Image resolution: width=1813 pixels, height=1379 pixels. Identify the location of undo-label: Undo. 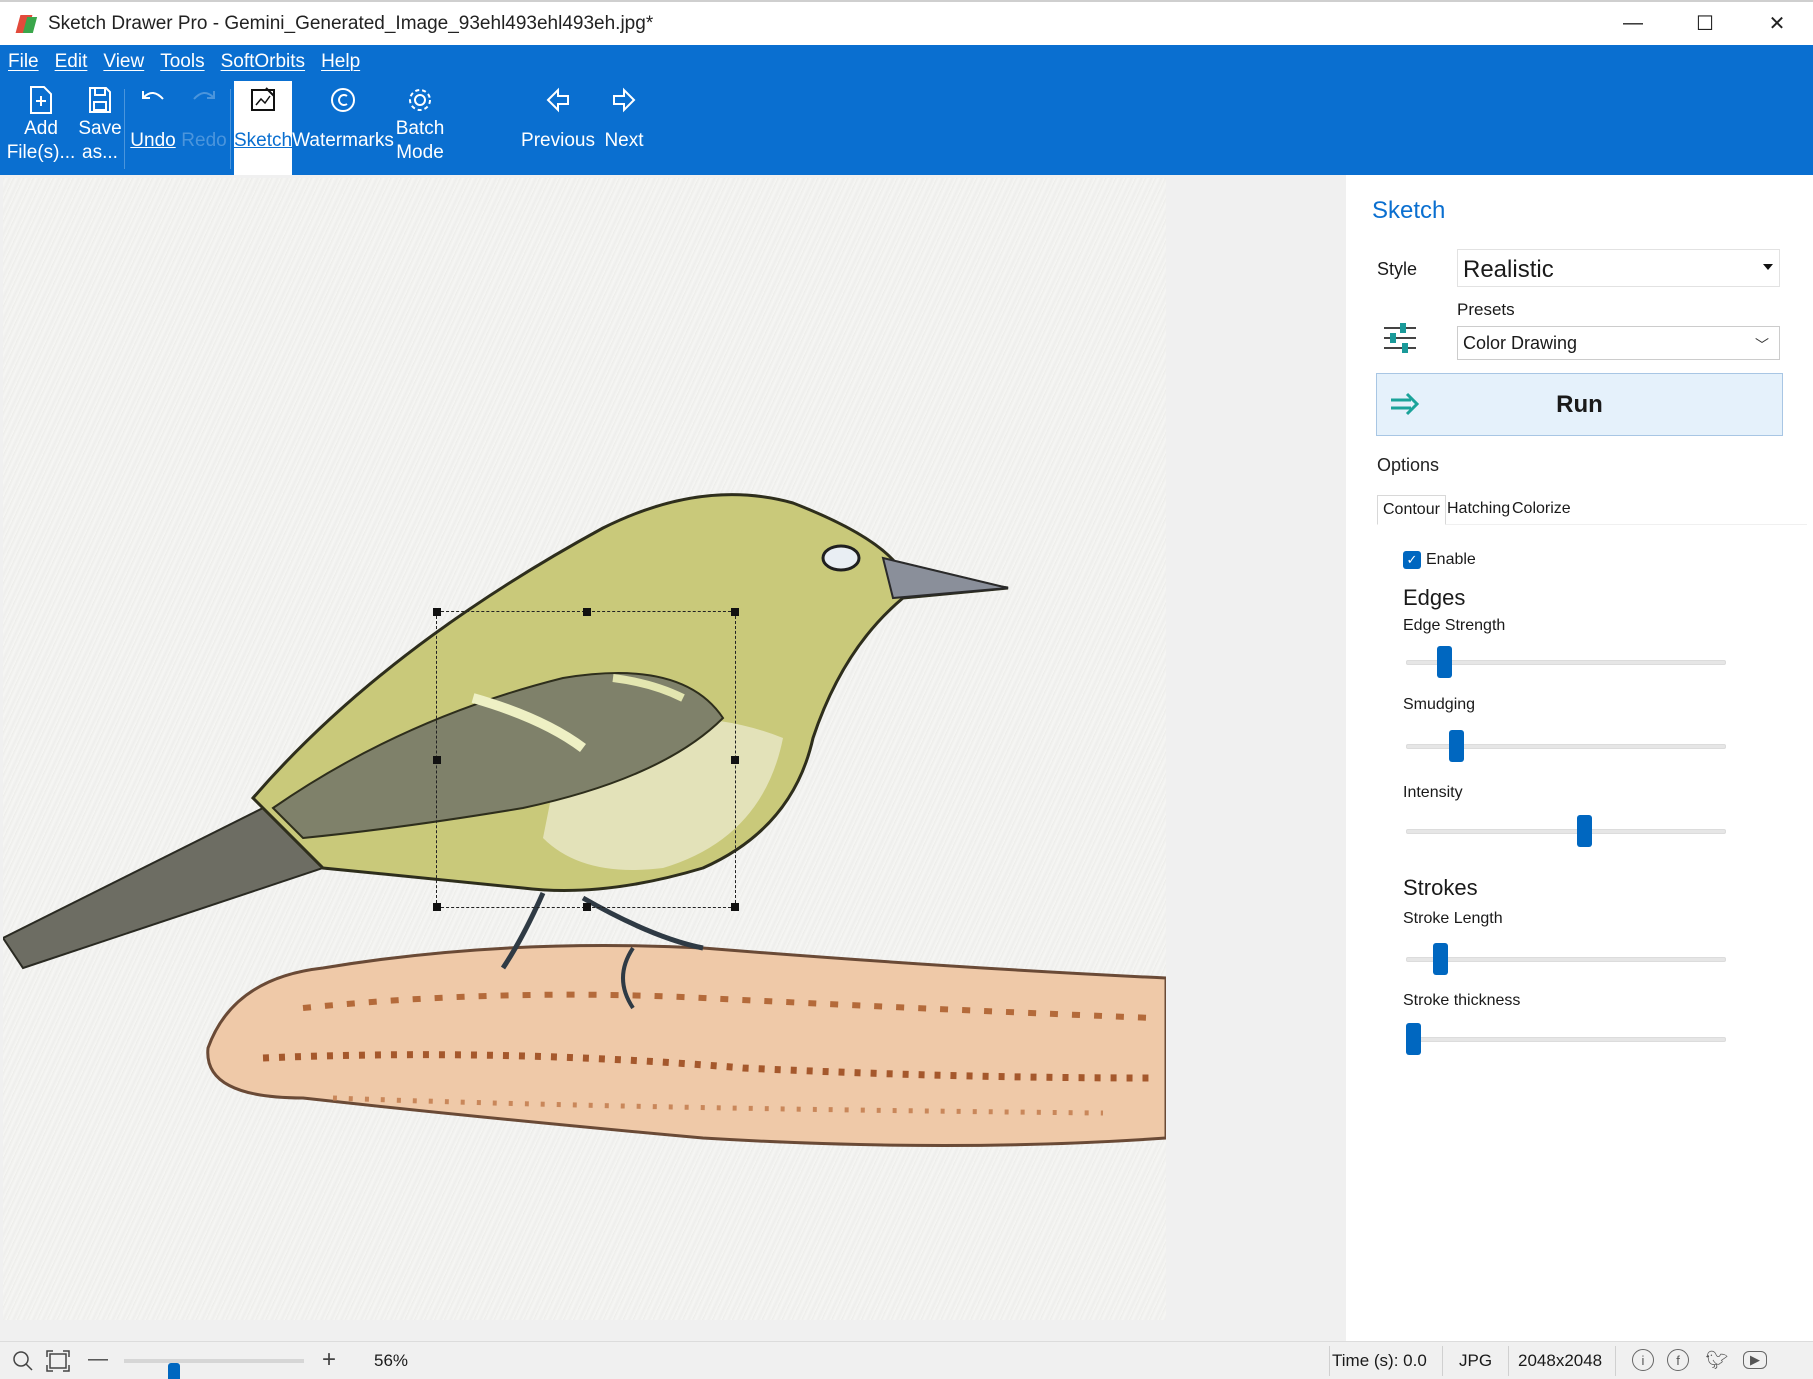
(153, 140).